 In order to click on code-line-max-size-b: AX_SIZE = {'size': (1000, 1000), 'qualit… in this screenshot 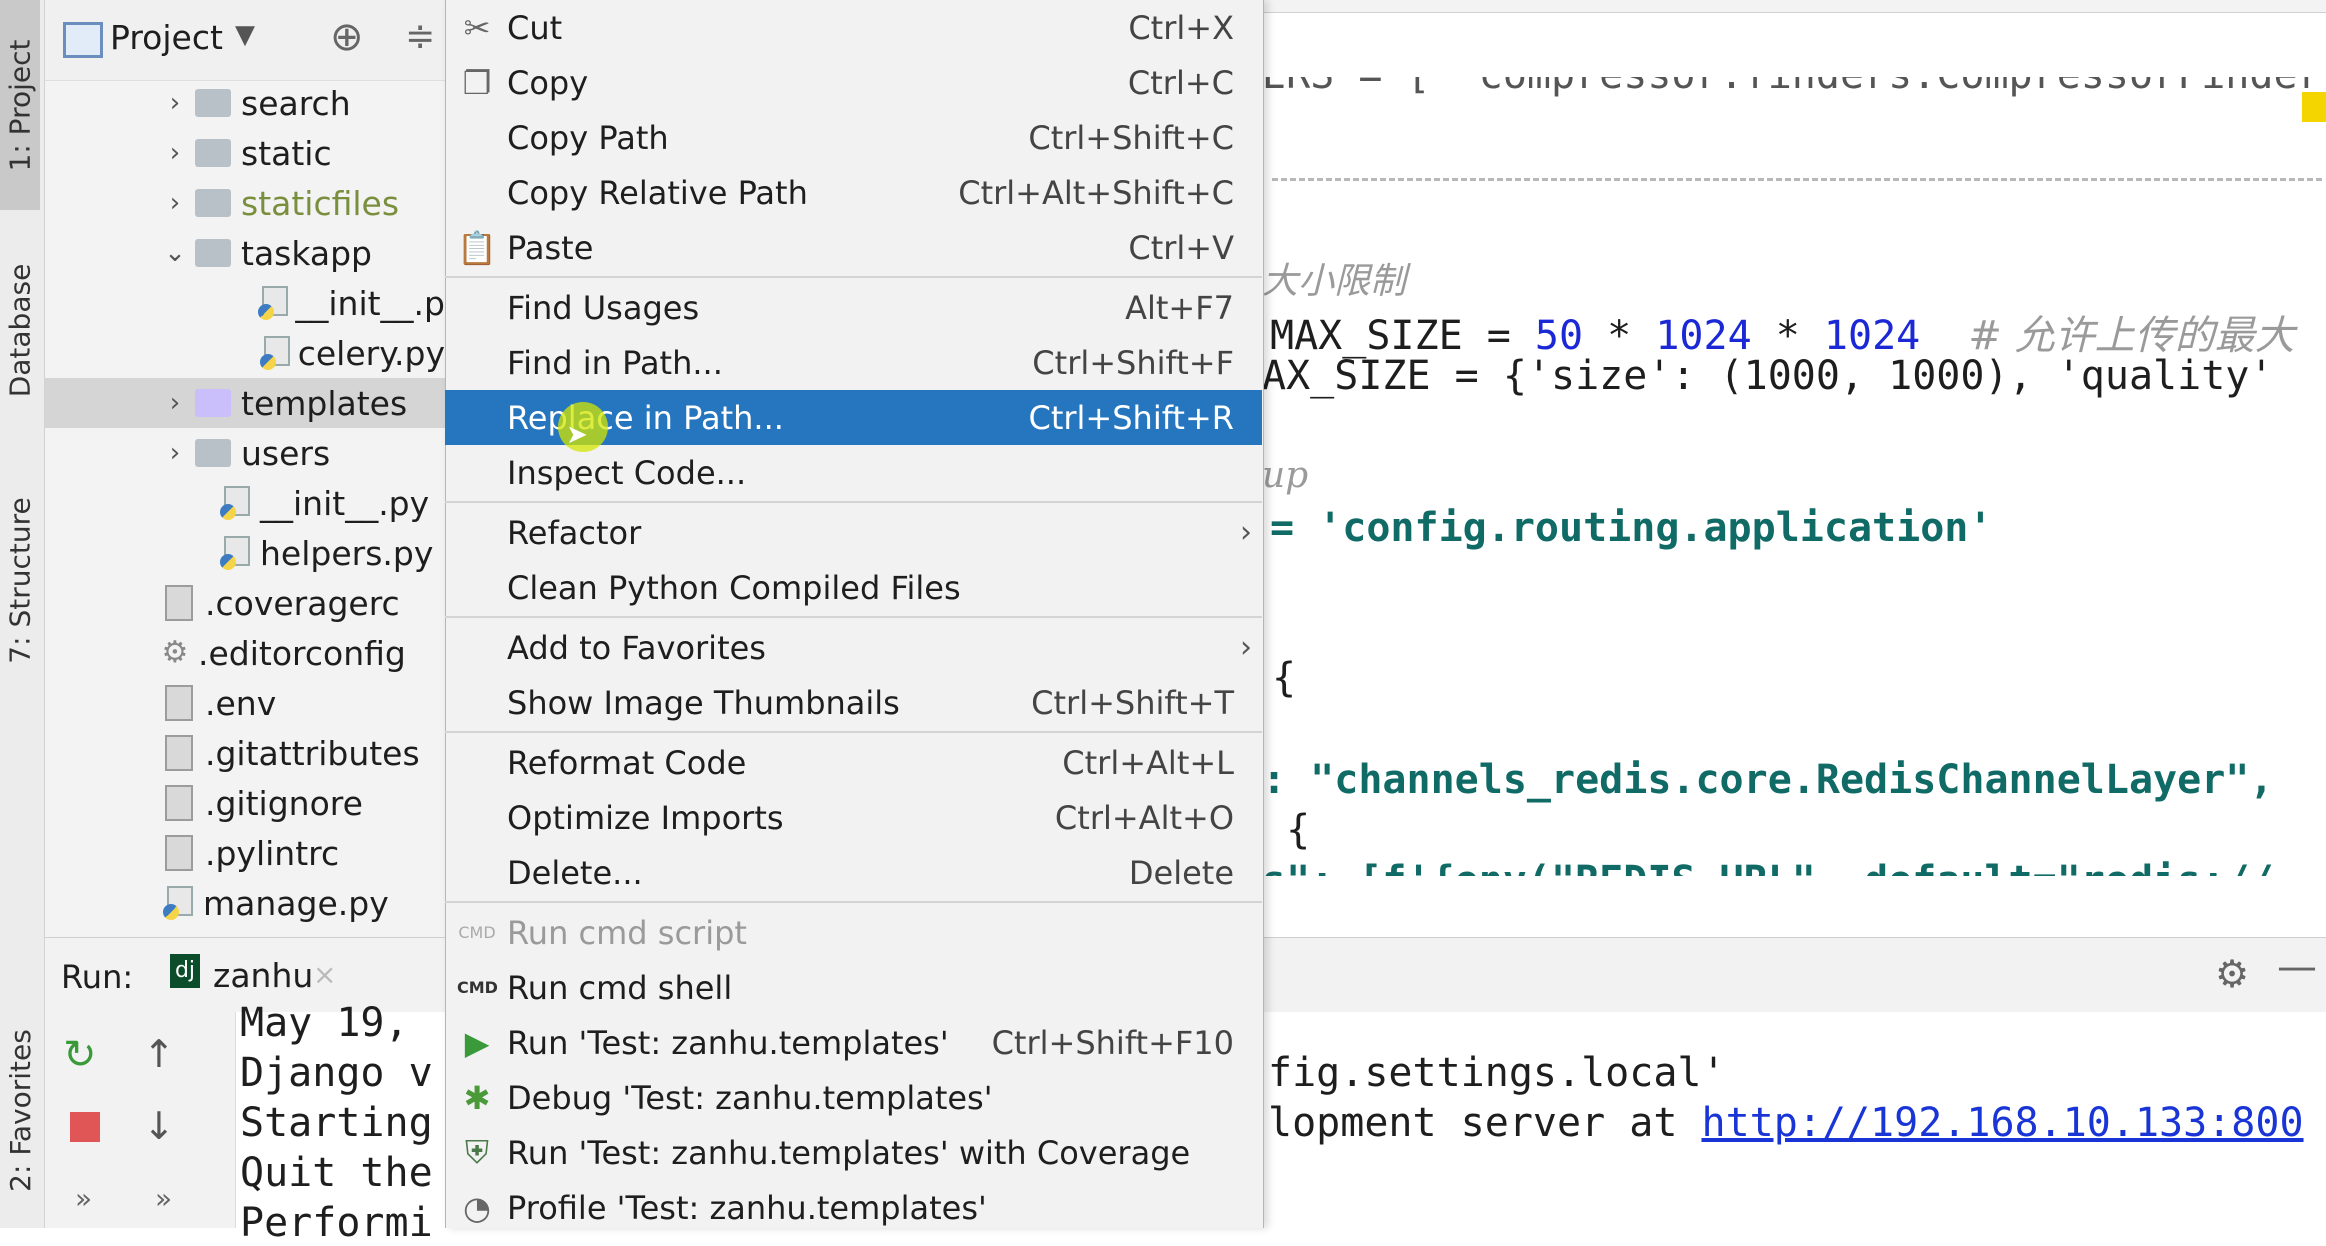, I will do `click(1768, 376)`.